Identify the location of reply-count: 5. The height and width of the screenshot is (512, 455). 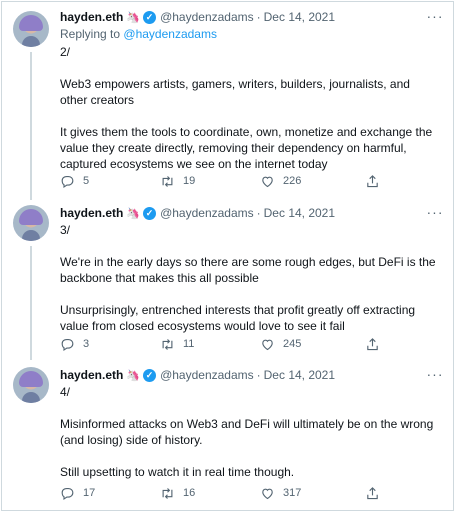
(86, 181).